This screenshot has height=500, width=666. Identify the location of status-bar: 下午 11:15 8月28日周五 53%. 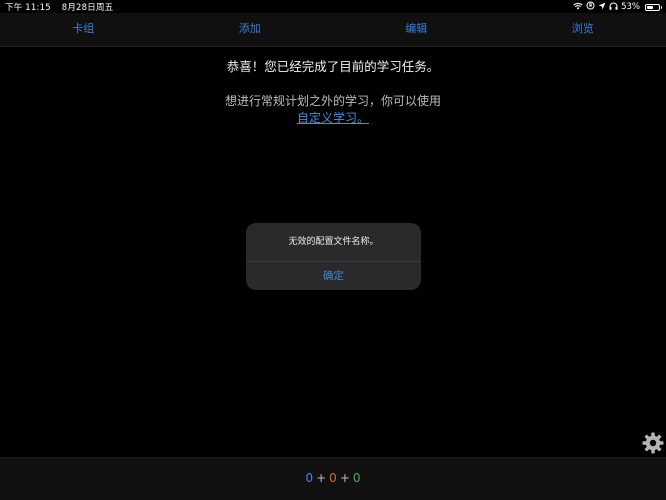
(333, 6).